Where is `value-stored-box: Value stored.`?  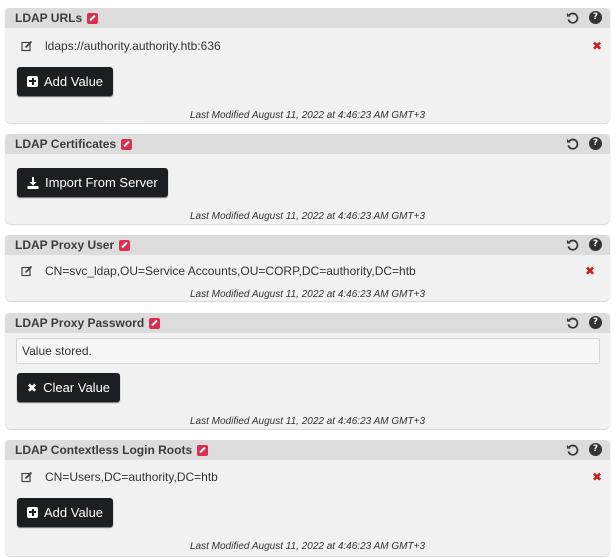 value-stored-box: Value stored. is located at coordinates (308, 351).